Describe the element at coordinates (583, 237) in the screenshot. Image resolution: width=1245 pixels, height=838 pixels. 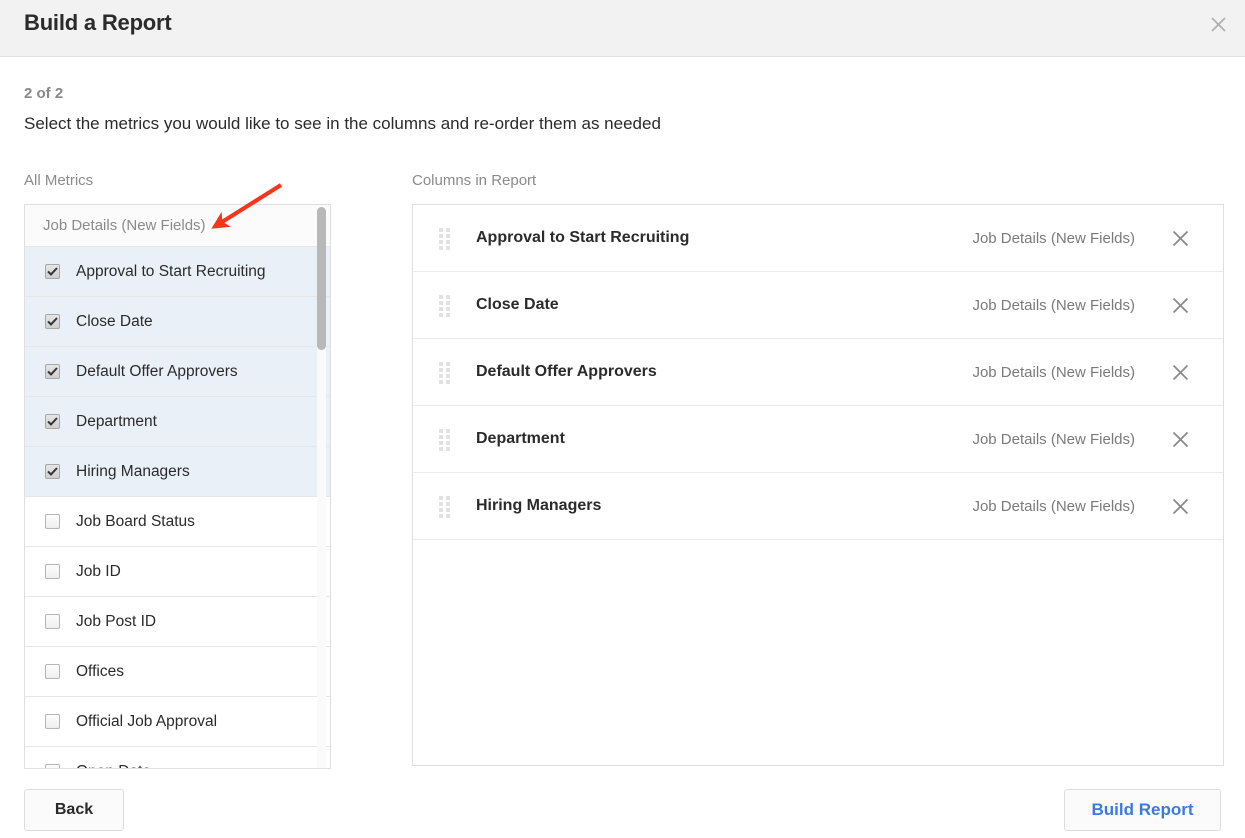
I see `column-name: Approval to Start Recruiting` at that location.